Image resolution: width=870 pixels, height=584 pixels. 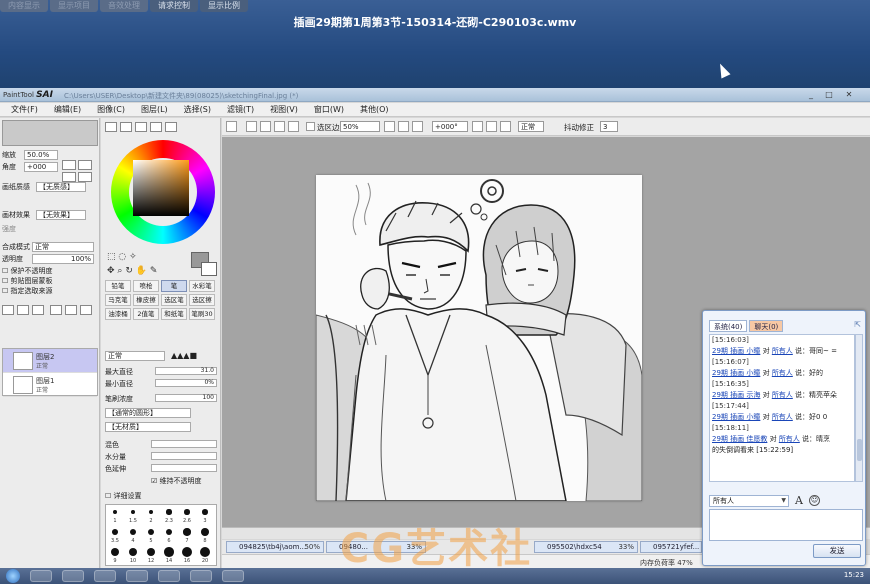 I want to click on magic-wand-icon: ✧, so click(x=133, y=257).